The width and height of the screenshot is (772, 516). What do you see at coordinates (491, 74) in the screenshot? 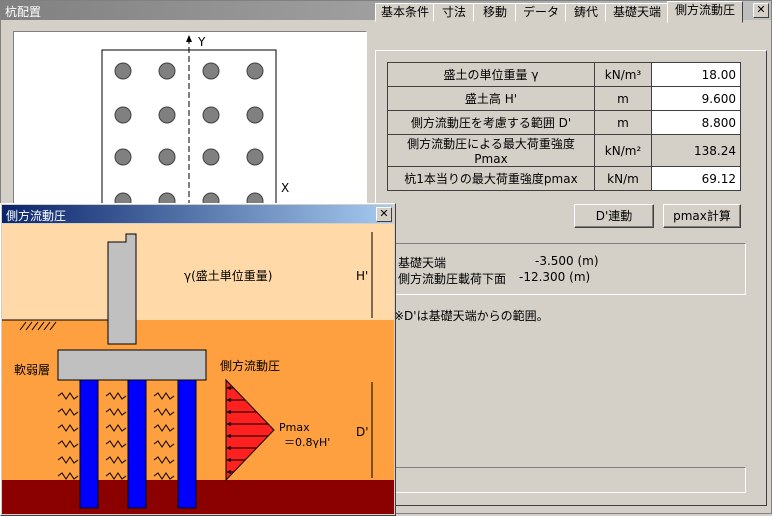
I see `row-label: 盛土の単位重量 γ` at bounding box center [491, 74].